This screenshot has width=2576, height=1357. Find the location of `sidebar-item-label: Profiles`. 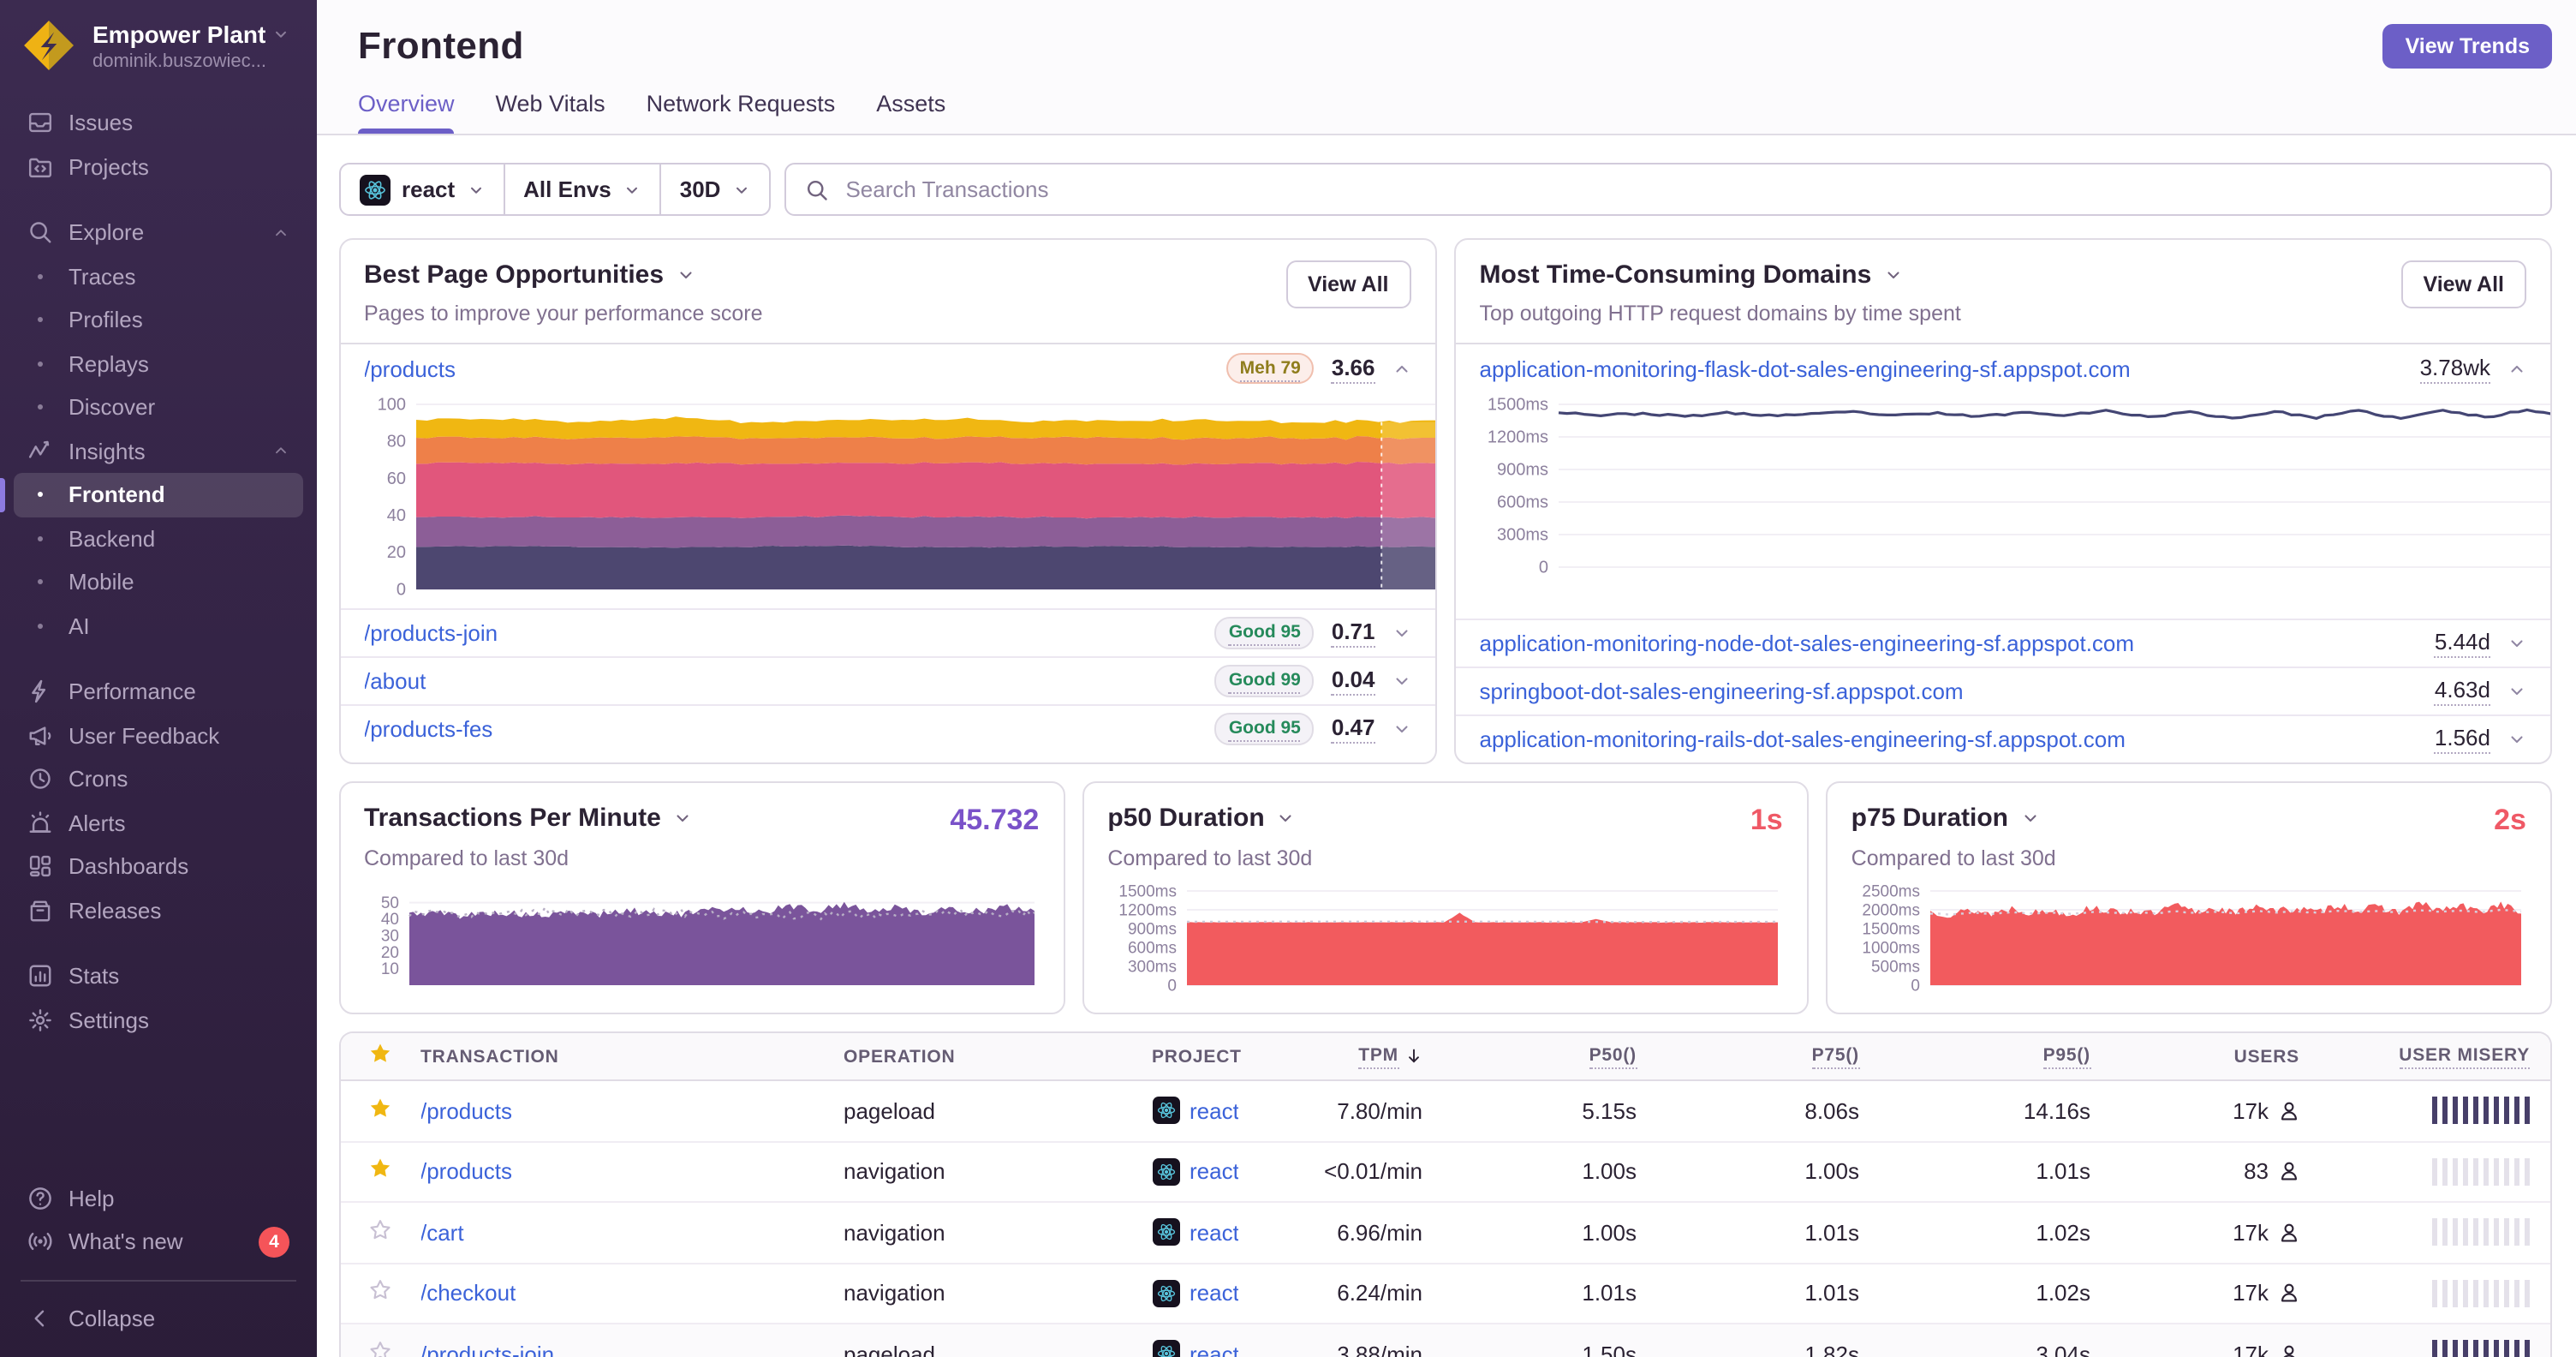

sidebar-item-label: Profiles is located at coordinates (106, 320).